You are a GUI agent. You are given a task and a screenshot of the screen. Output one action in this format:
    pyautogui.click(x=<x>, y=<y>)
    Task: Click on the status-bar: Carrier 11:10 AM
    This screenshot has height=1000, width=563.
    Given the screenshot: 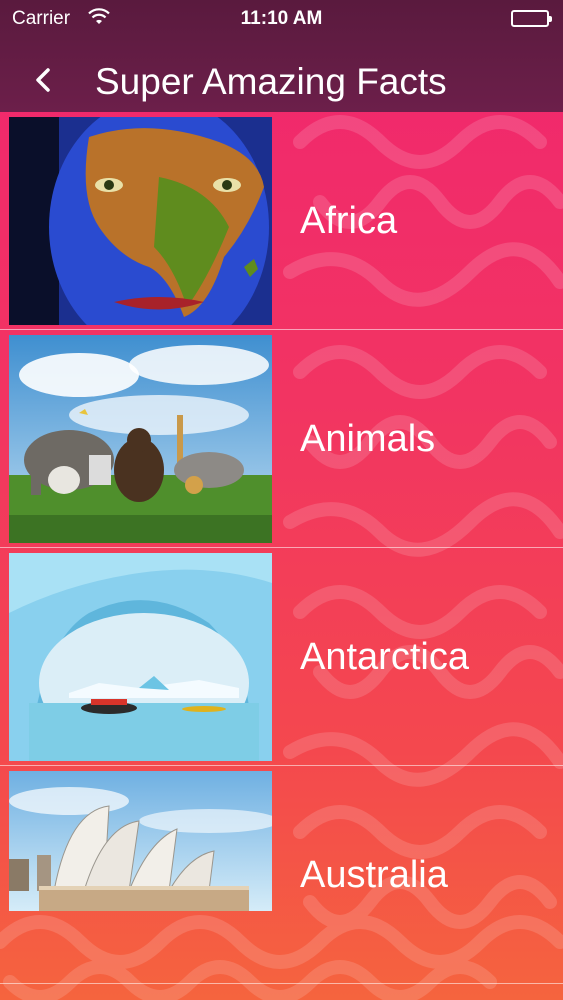 What is the action you would take?
    pyautogui.click(x=281, y=19)
    